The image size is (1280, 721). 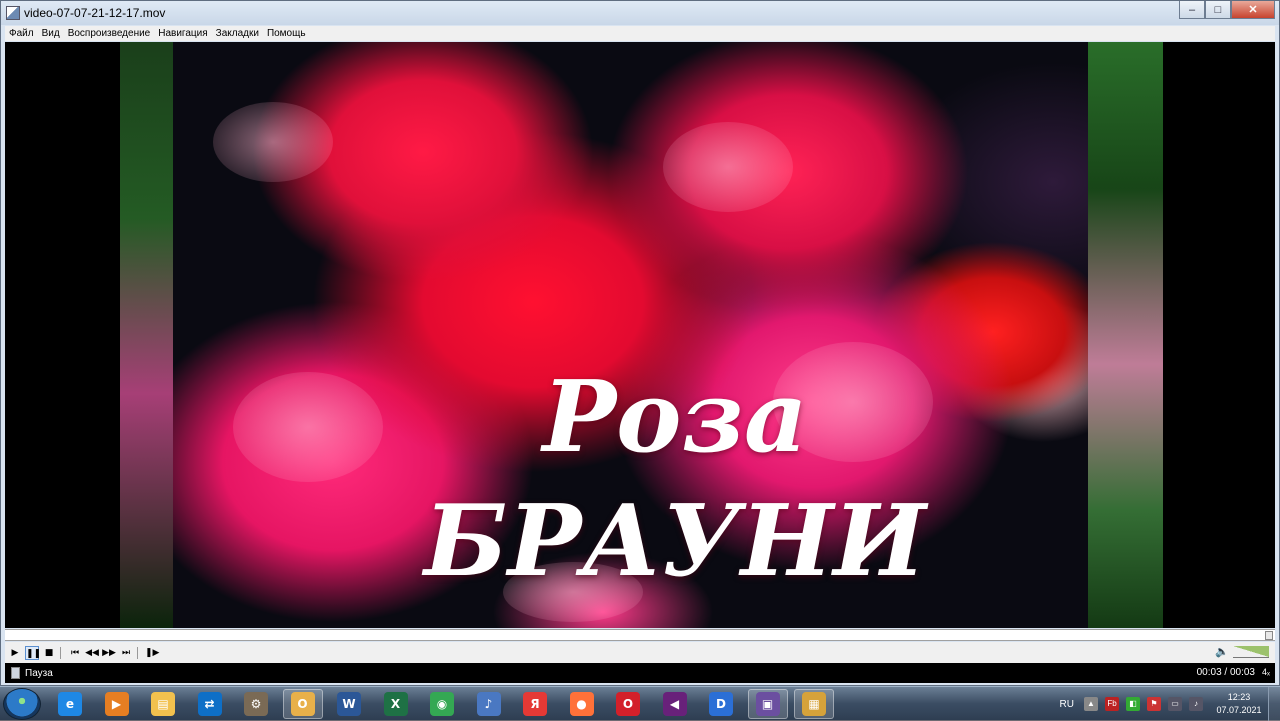 I want to click on d-app-icon: D, so click(x=721, y=704).